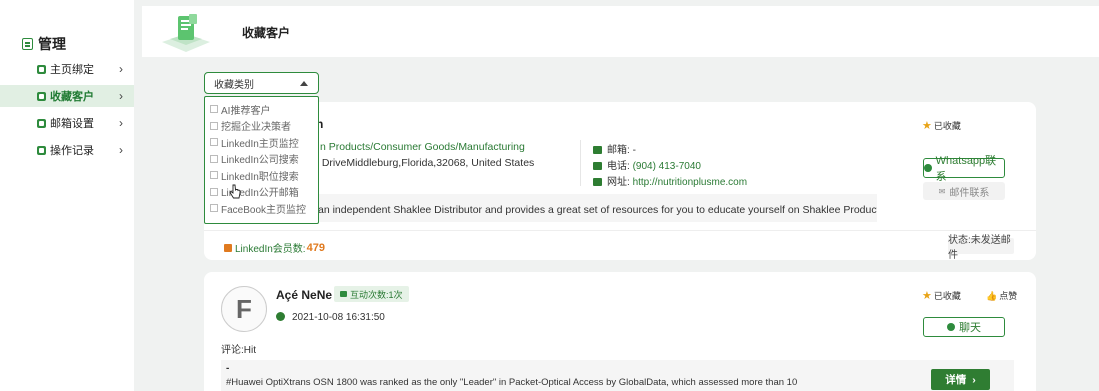 This screenshot has width=1099, height=391. I want to click on filter-option: LinkedIn公开邮箱, so click(261, 192).